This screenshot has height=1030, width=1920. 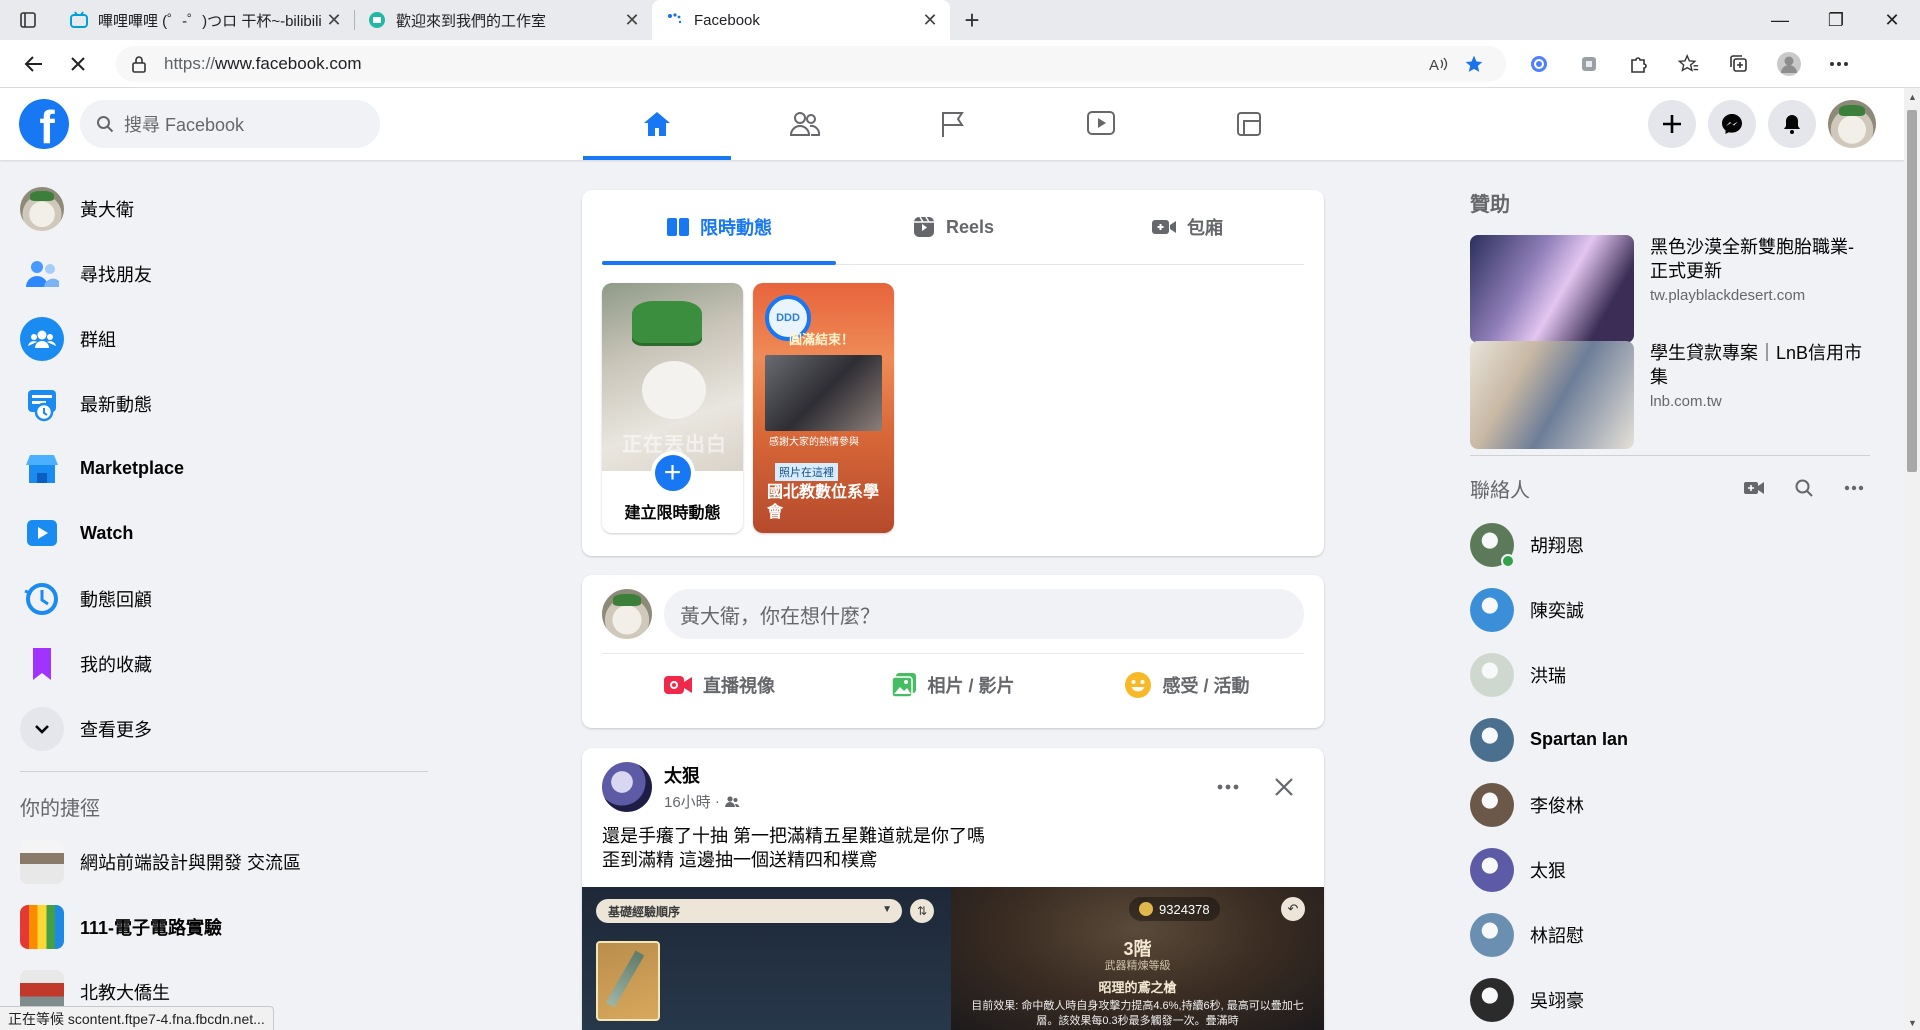 I want to click on extensions-puzzle-icon, so click(x=1639, y=64).